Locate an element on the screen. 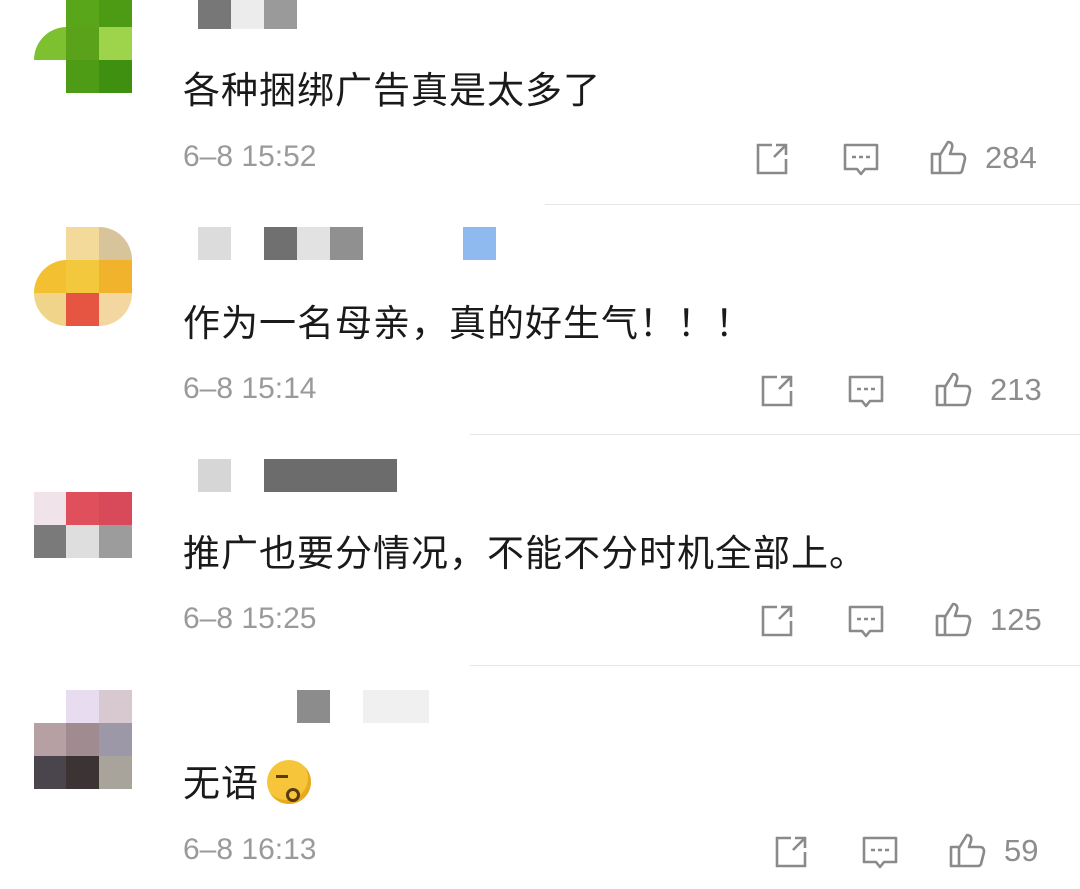 The height and width of the screenshot is (889, 1080). comment-time: 6–8 15:25 is located at coordinates (250, 618).